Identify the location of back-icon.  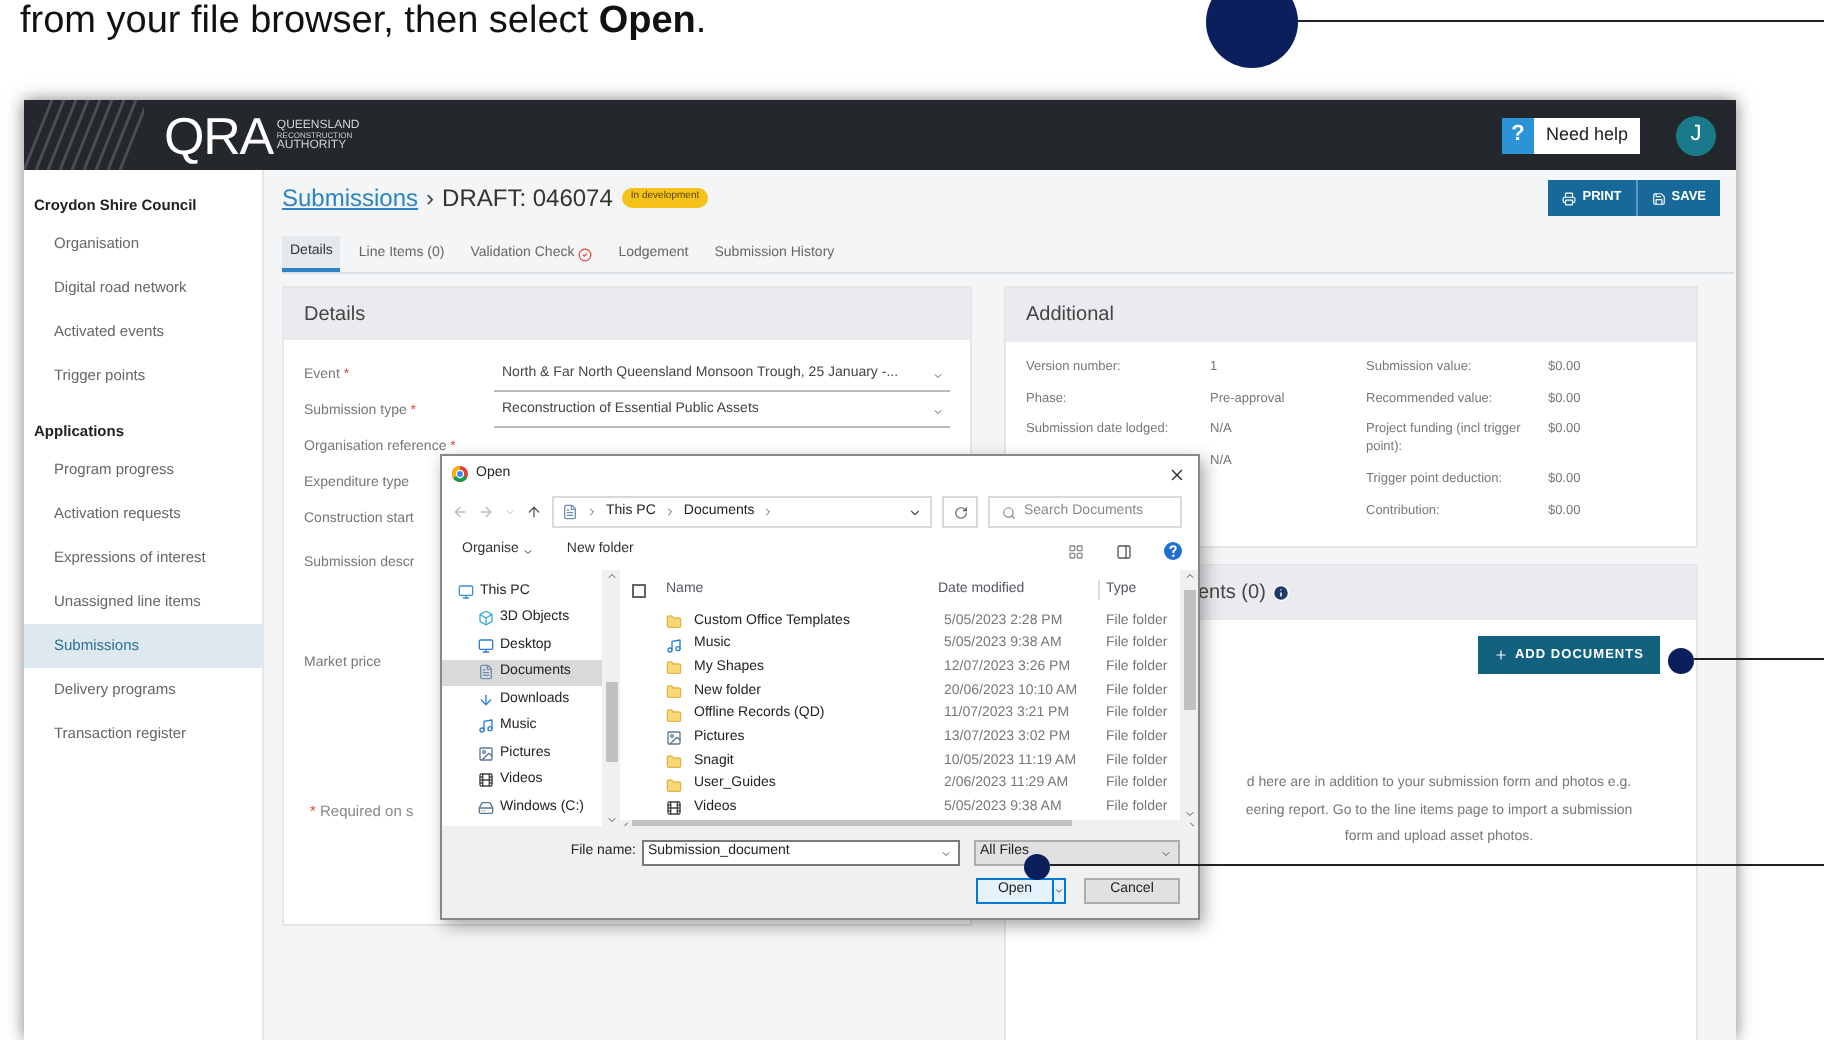
(460, 512).